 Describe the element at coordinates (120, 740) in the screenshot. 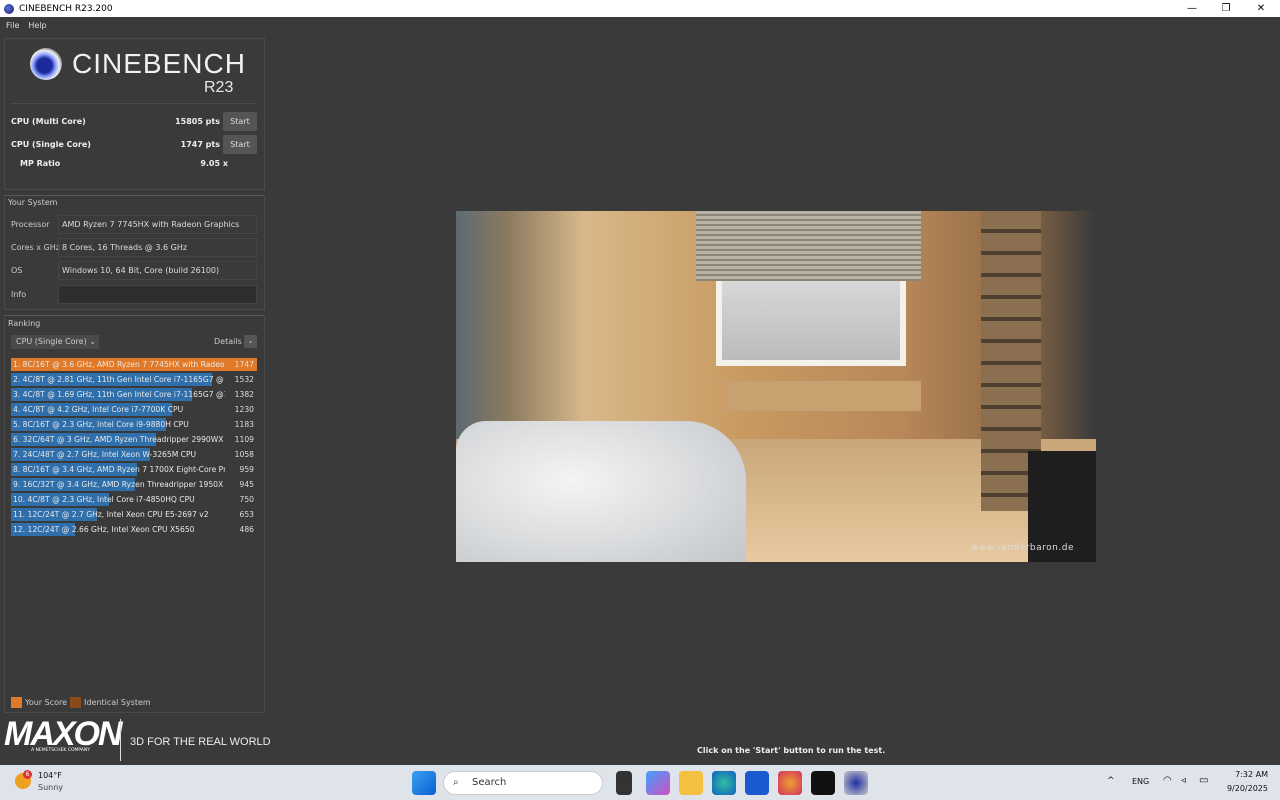

I see `brand-divider` at that location.